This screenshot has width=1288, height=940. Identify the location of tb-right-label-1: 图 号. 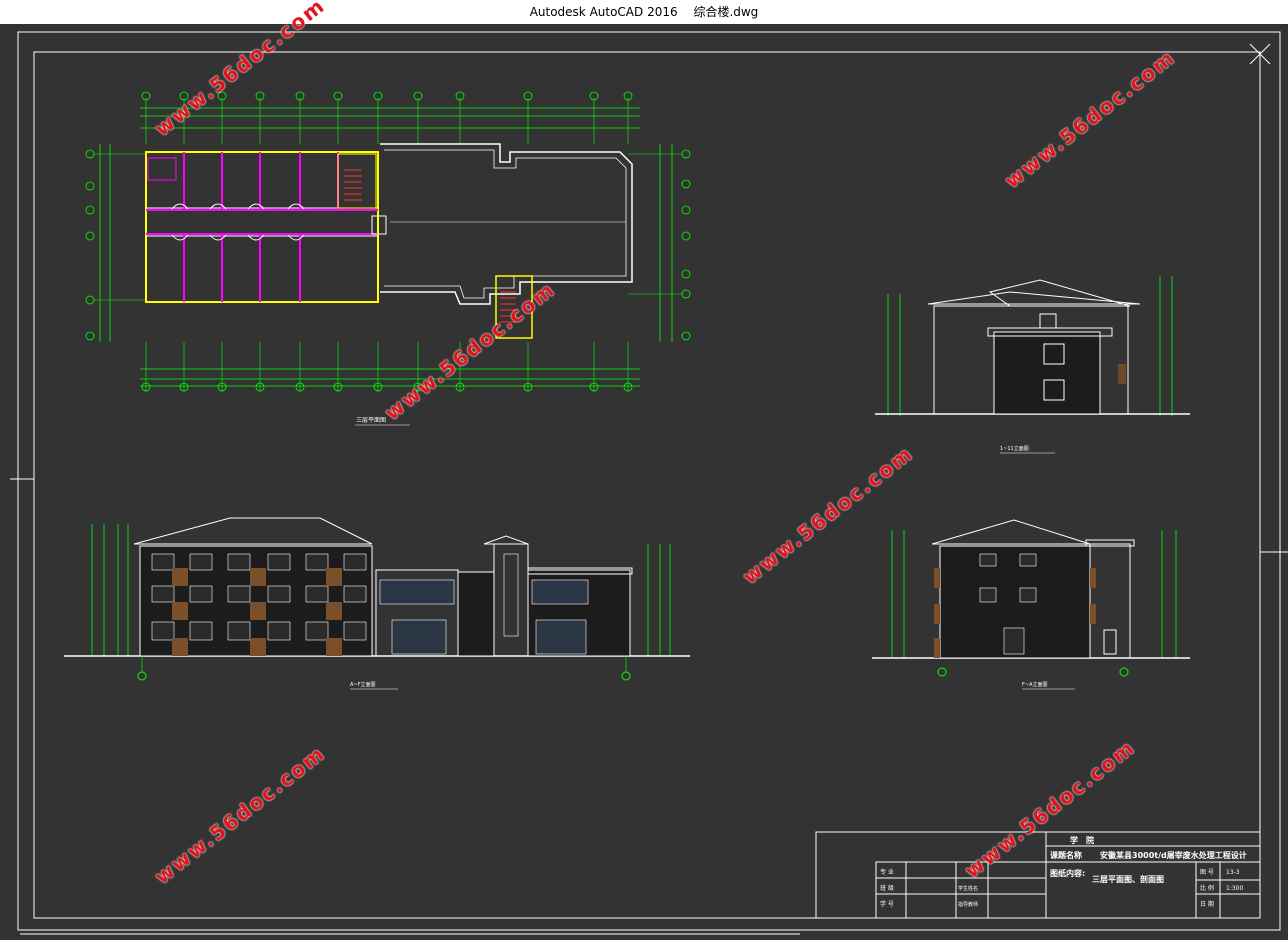
(1207, 872).